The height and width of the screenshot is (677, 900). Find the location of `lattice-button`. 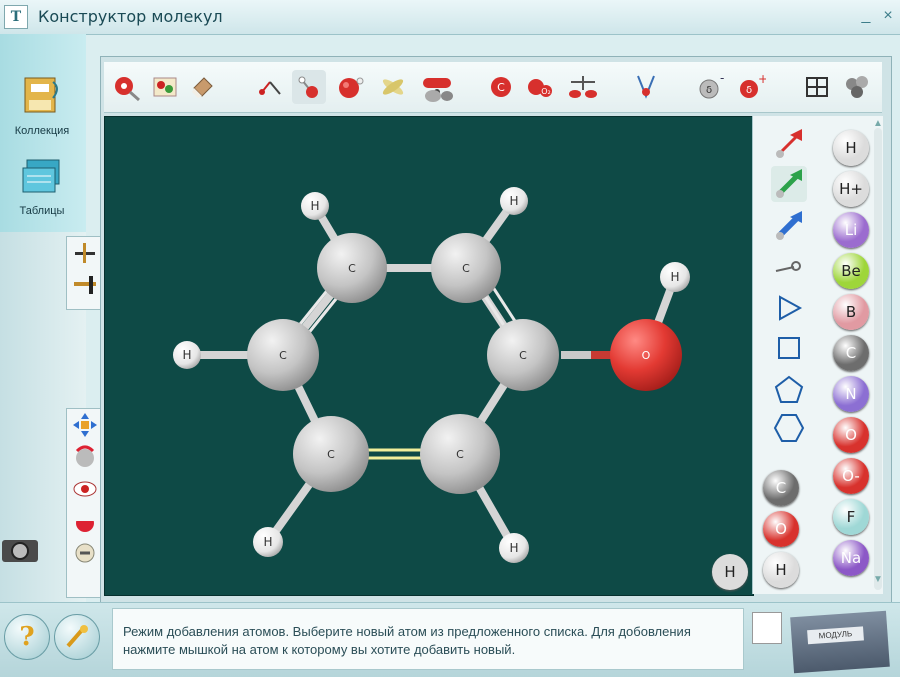

lattice-button is located at coordinates (817, 87).